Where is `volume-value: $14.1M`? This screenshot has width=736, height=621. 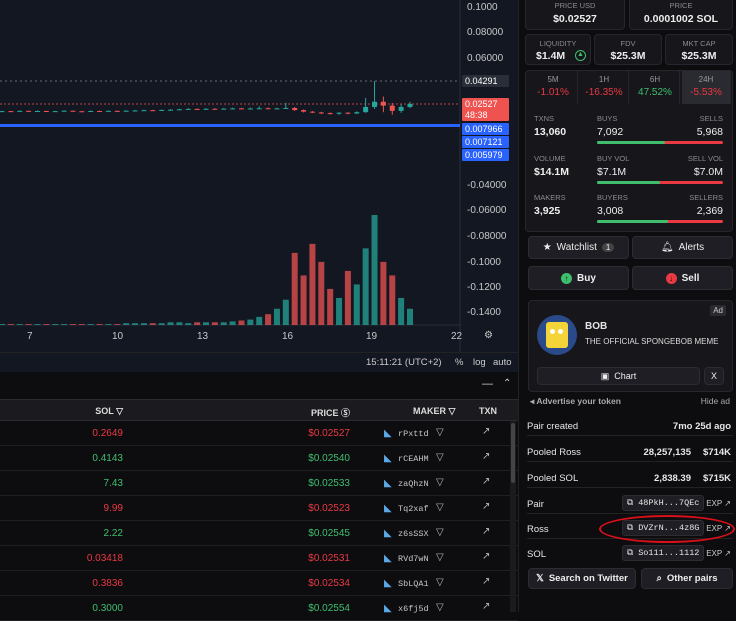 volume-value: $14.1M is located at coordinates (552, 172).